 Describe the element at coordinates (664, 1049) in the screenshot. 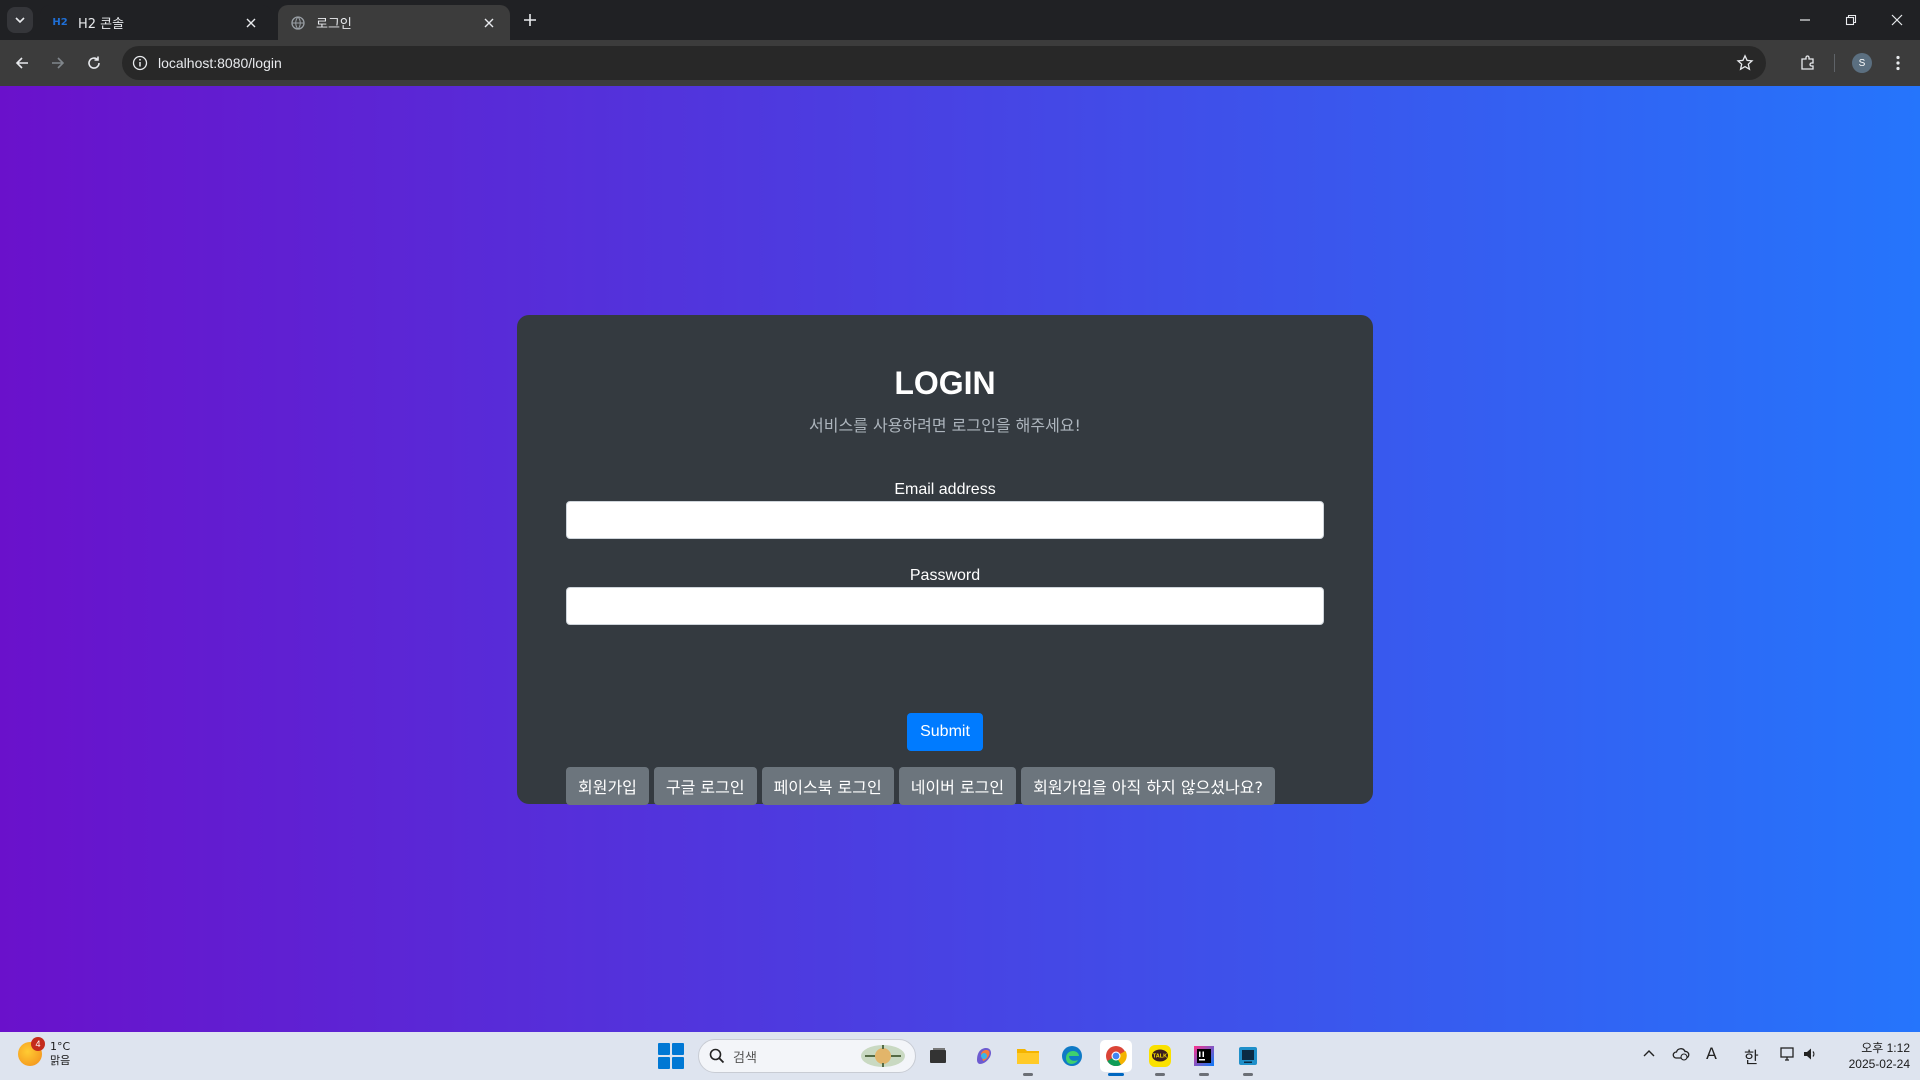

I see `windows-logo-icon` at that location.